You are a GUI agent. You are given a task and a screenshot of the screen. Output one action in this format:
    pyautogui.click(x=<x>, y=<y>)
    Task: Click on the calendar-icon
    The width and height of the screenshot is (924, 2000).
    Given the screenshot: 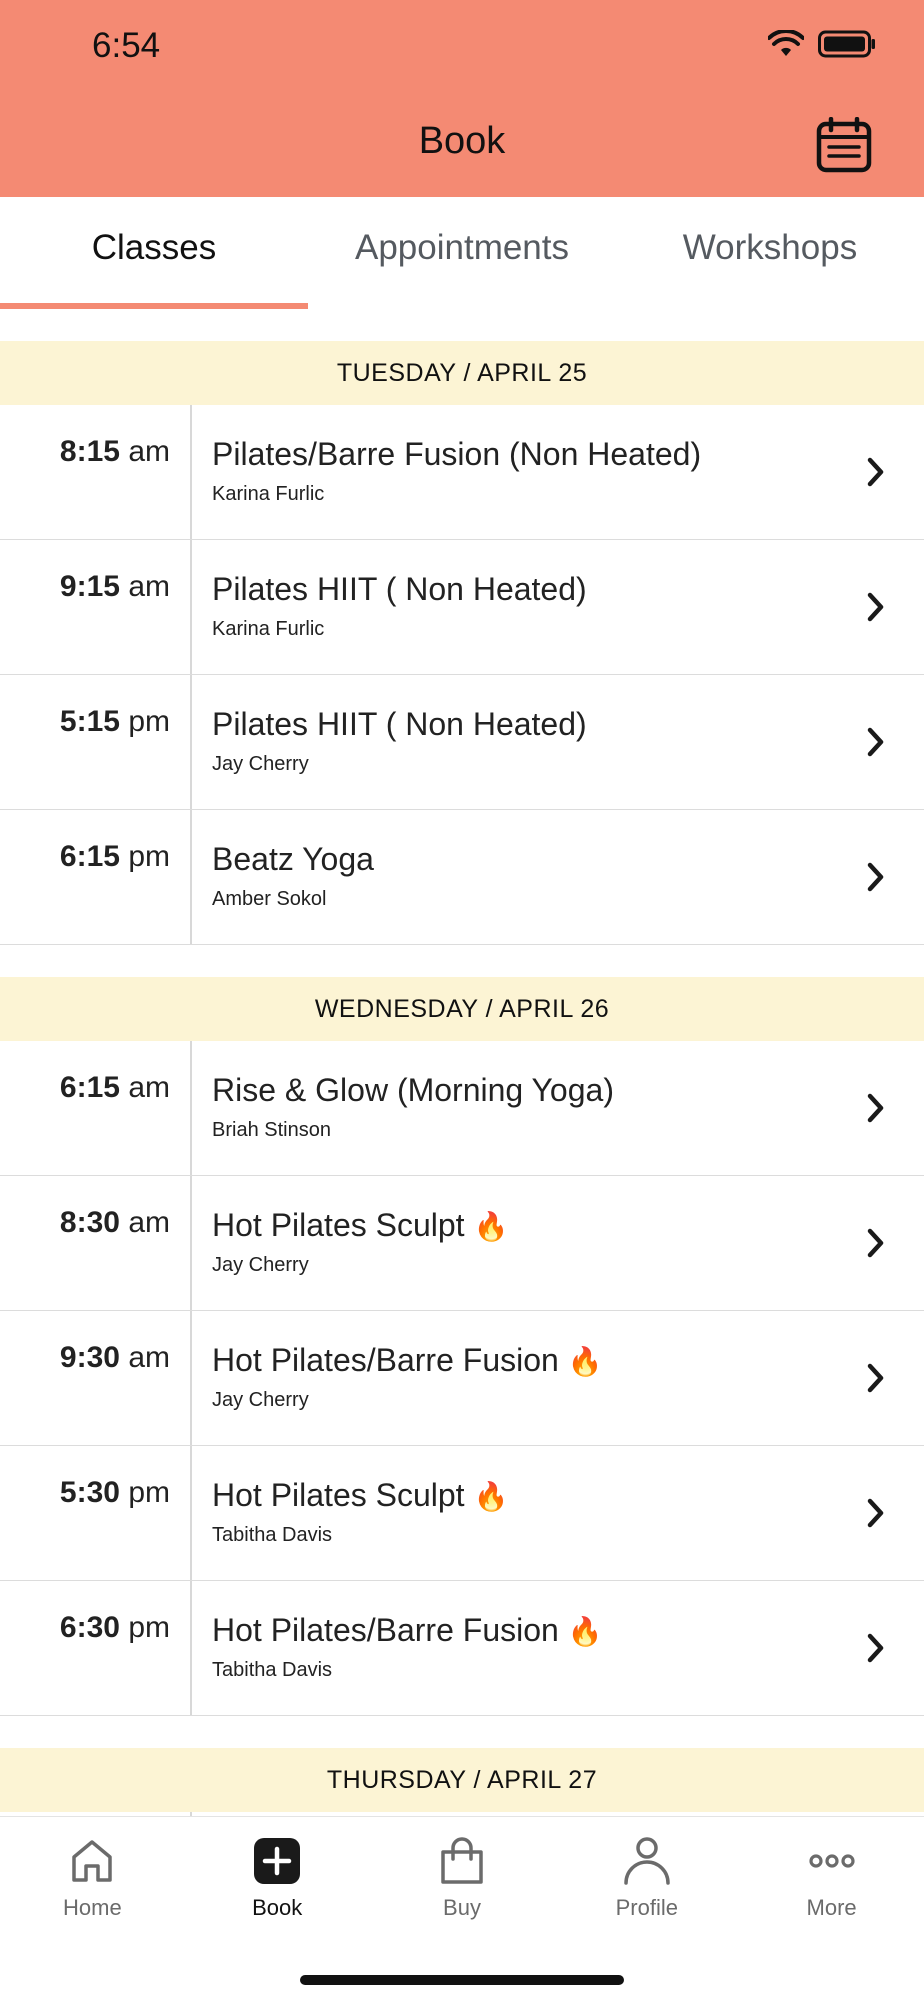 What is the action you would take?
    pyautogui.click(x=844, y=145)
    